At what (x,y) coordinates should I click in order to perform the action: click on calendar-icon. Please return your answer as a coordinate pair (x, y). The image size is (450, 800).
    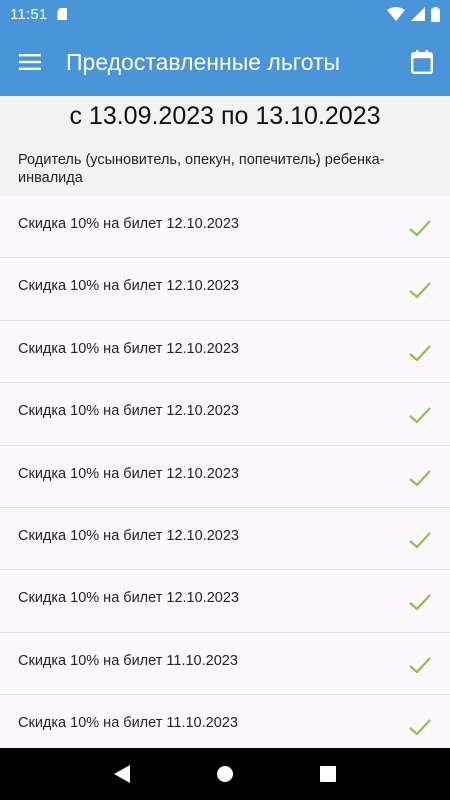
    Looking at the image, I should click on (422, 62).